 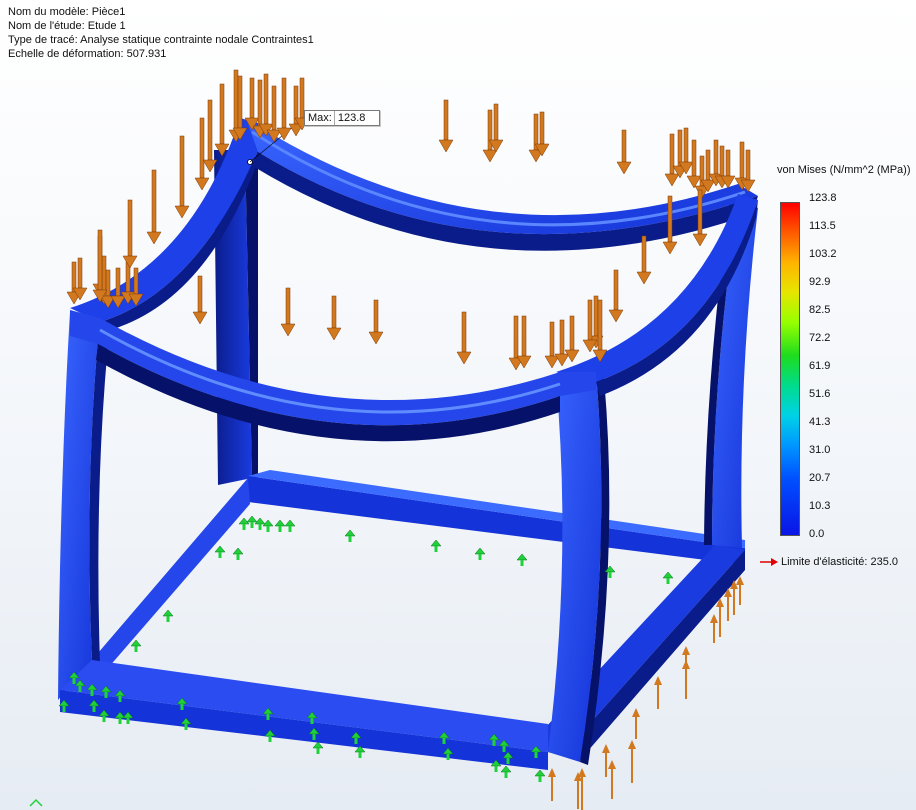 What do you see at coordinates (823, 198) in the screenshot?
I see `legend-tick: 123.8` at bounding box center [823, 198].